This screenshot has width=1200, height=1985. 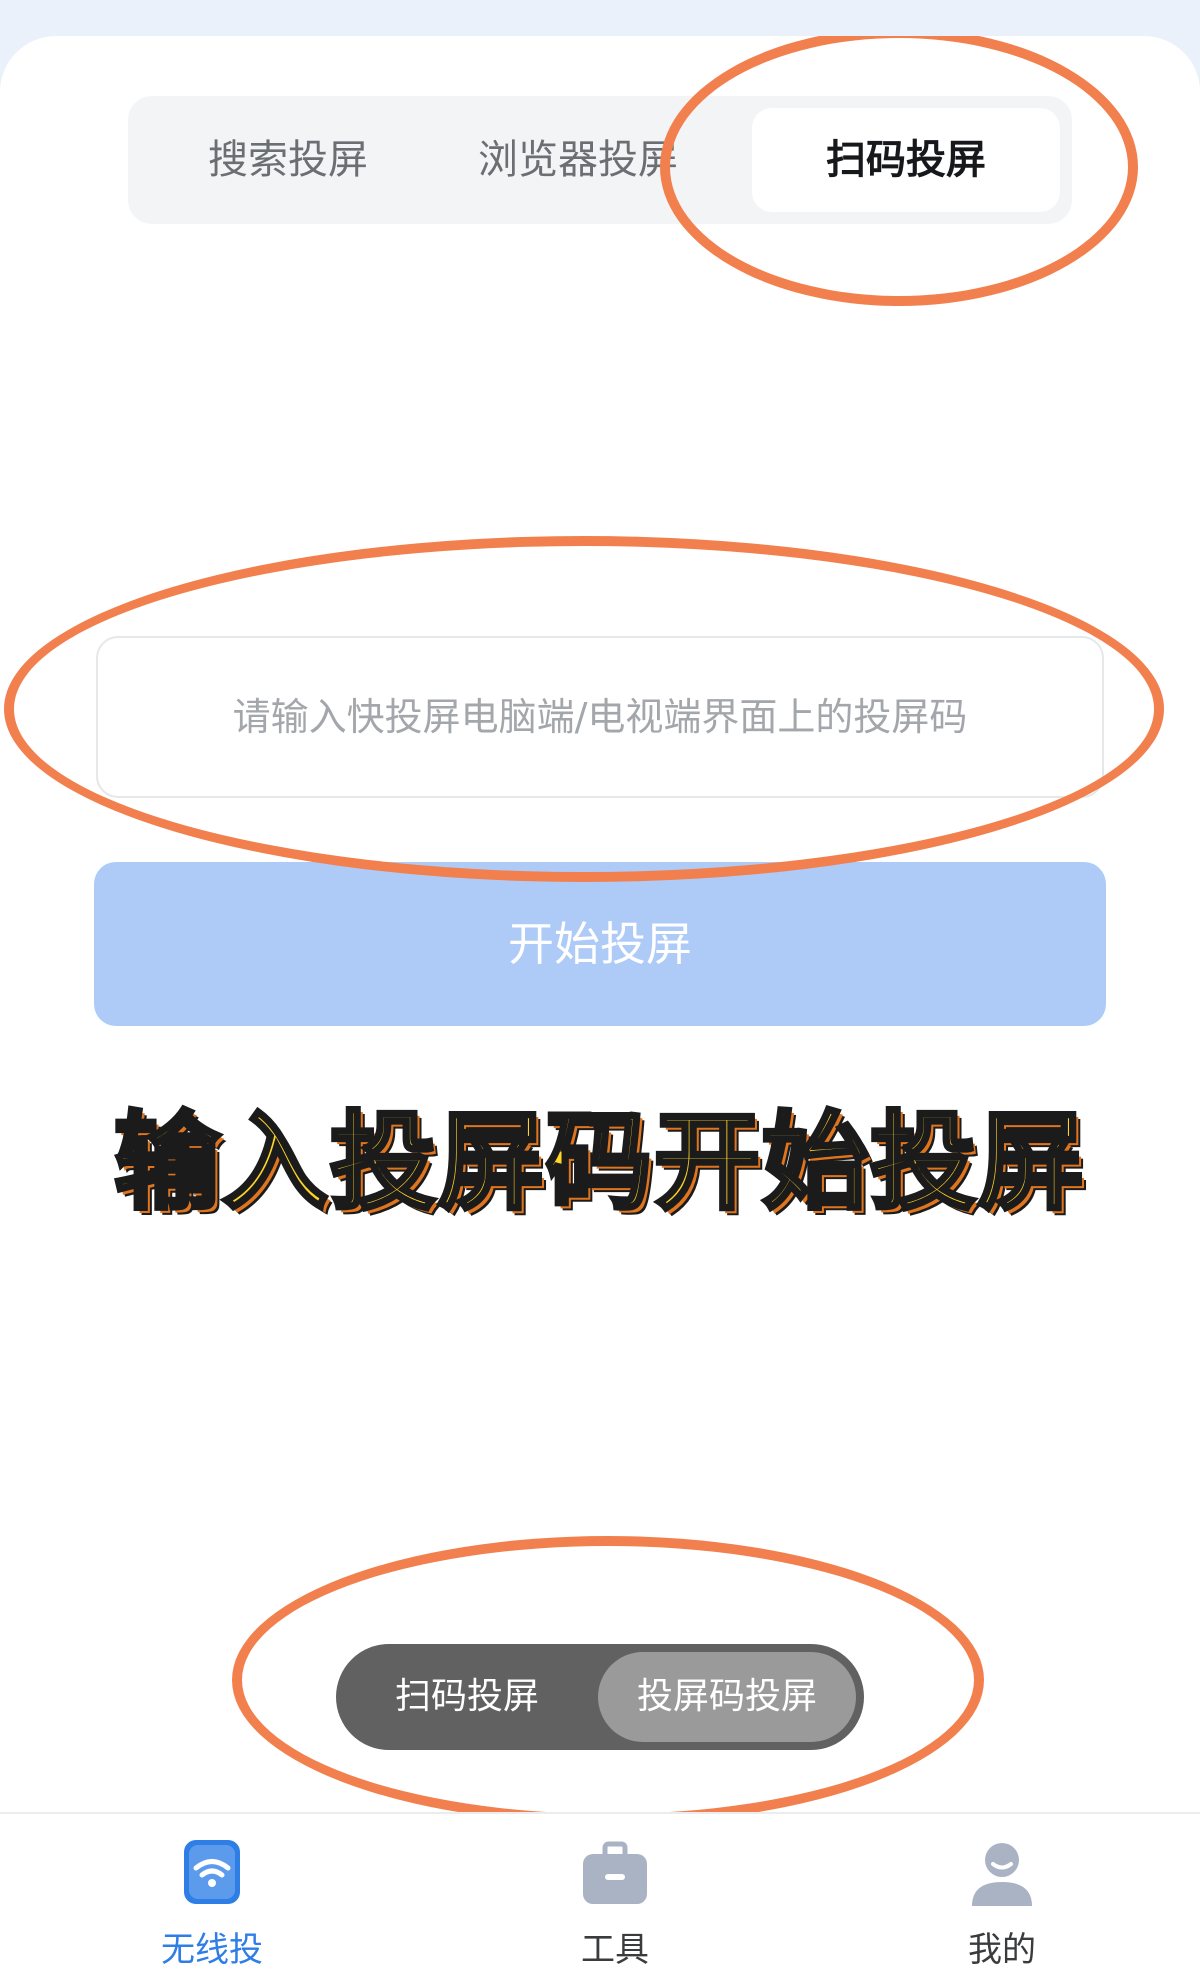 I want to click on tab-search-cast: 搜索投屏, so click(x=288, y=160).